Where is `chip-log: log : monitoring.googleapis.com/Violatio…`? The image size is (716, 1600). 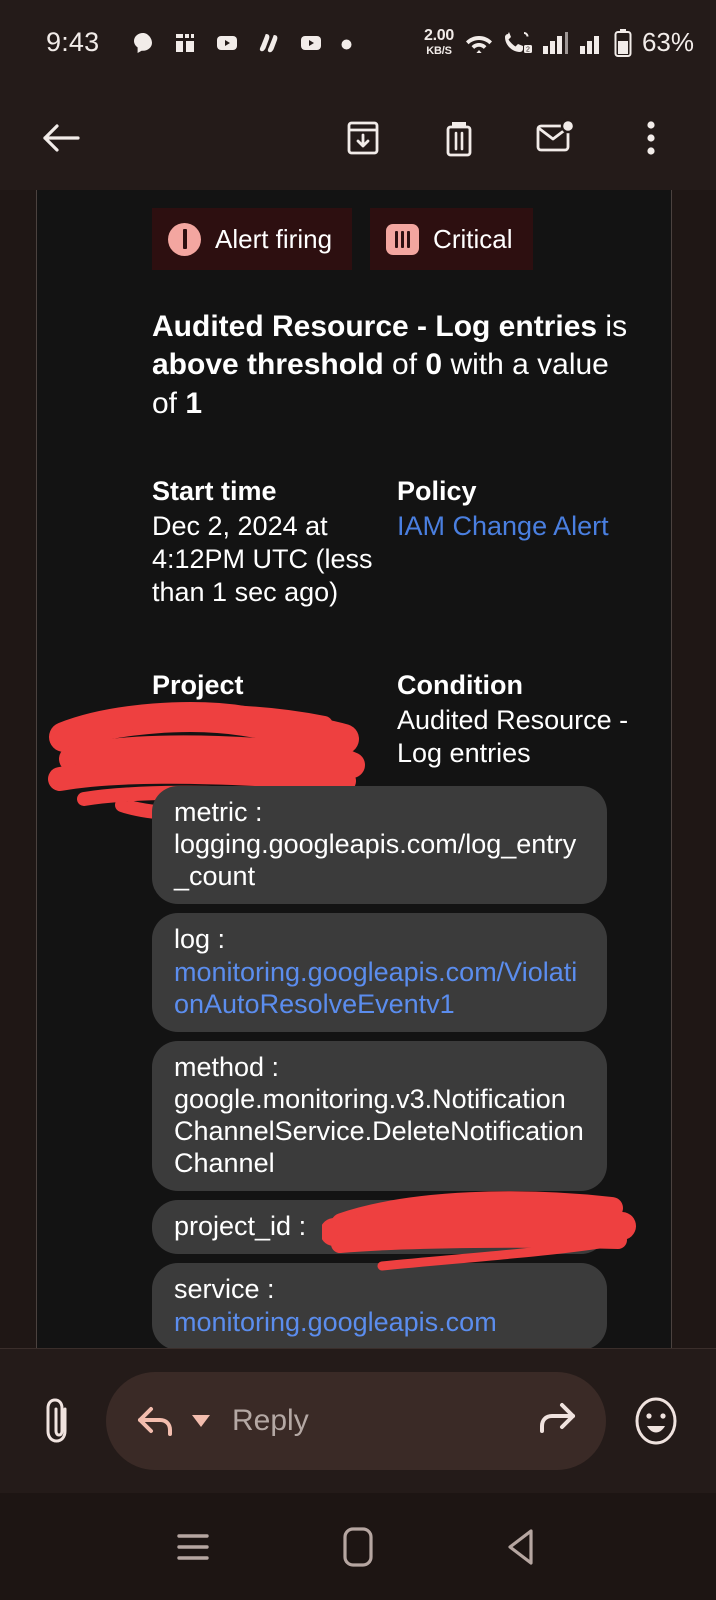
chip-log: log : monitoring.googleapis.com/Violatio… is located at coordinates (379, 972).